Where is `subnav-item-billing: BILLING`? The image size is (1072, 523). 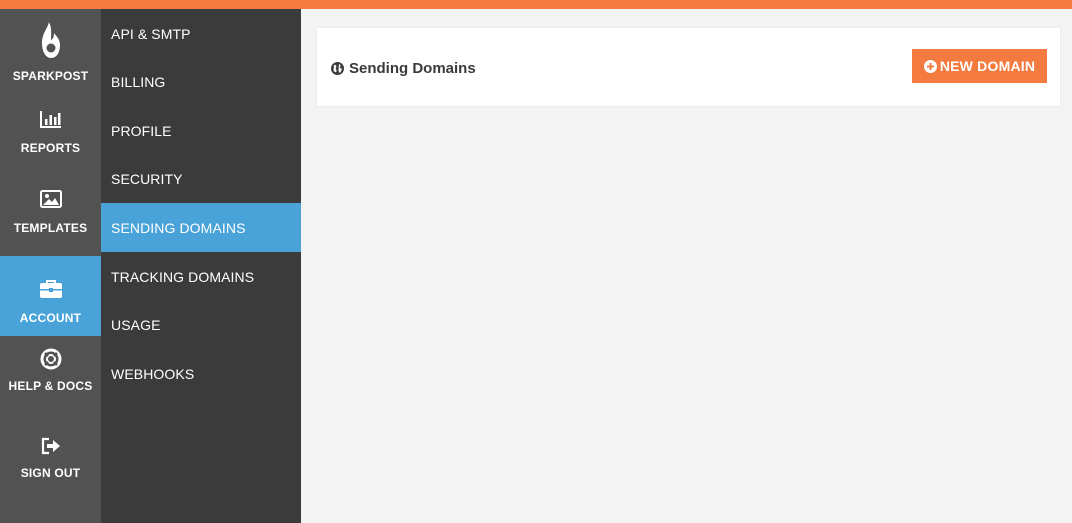 subnav-item-billing: BILLING is located at coordinates (201, 81).